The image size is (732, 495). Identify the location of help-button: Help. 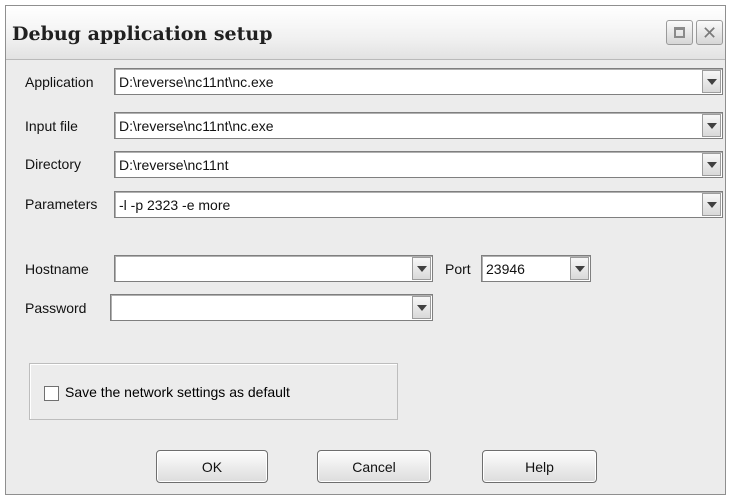
(539, 466).